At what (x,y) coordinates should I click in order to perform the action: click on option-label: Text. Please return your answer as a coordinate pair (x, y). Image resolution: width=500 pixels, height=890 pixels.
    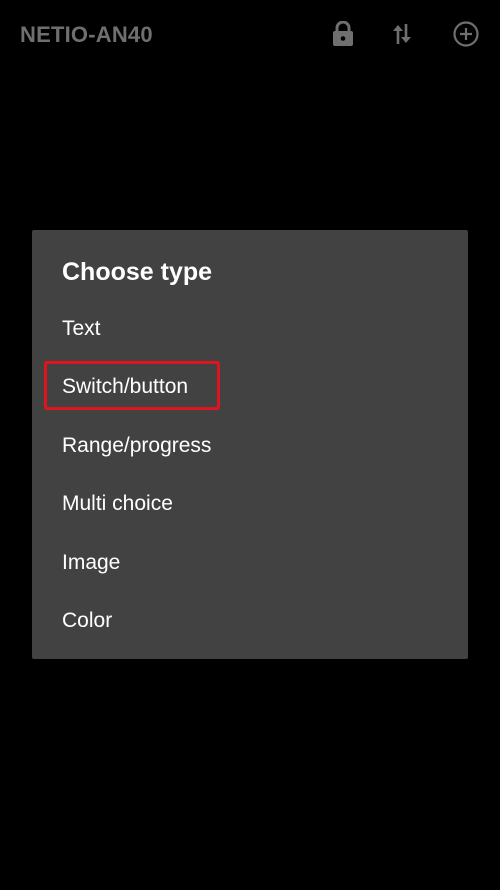
    Looking at the image, I should click on (81, 328).